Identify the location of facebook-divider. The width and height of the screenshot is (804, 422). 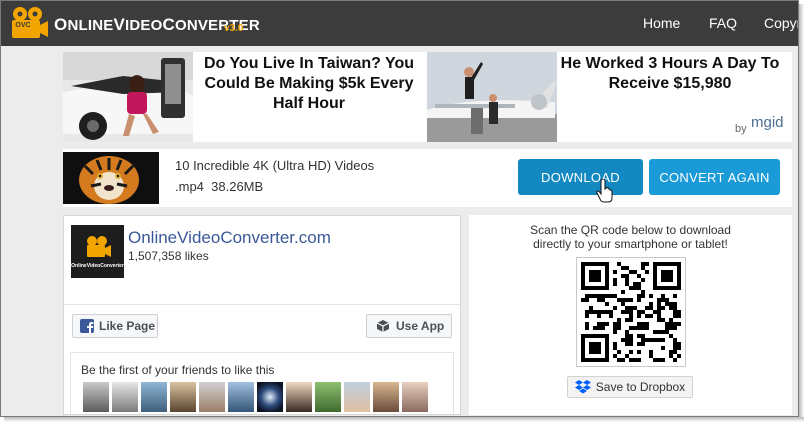
(262, 304).